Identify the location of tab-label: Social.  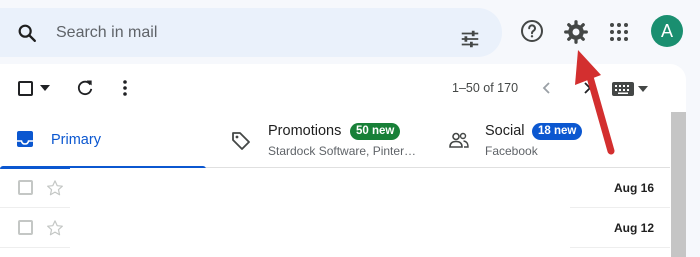
(505, 131).